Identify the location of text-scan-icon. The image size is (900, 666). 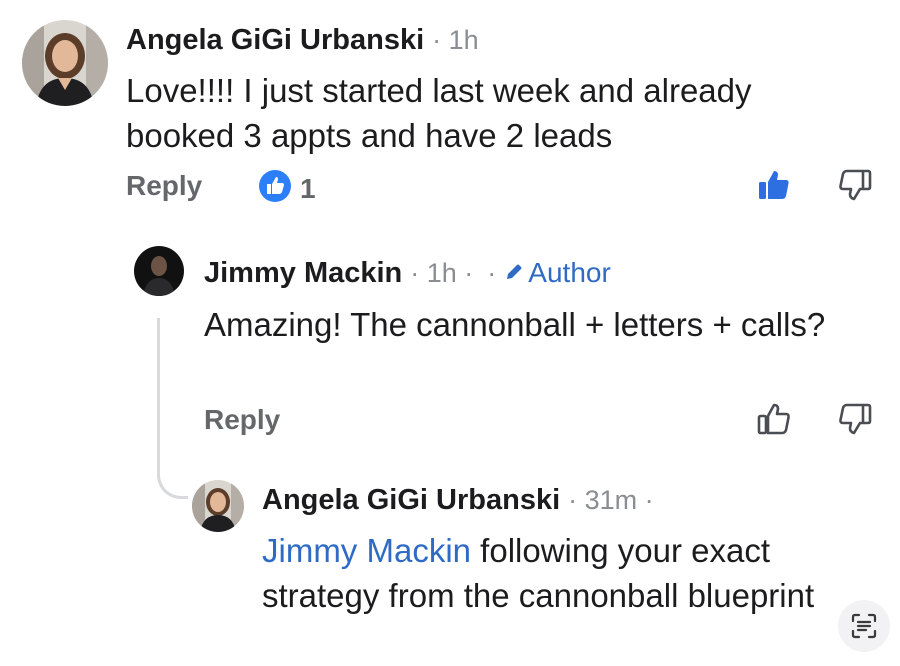
(864, 626).